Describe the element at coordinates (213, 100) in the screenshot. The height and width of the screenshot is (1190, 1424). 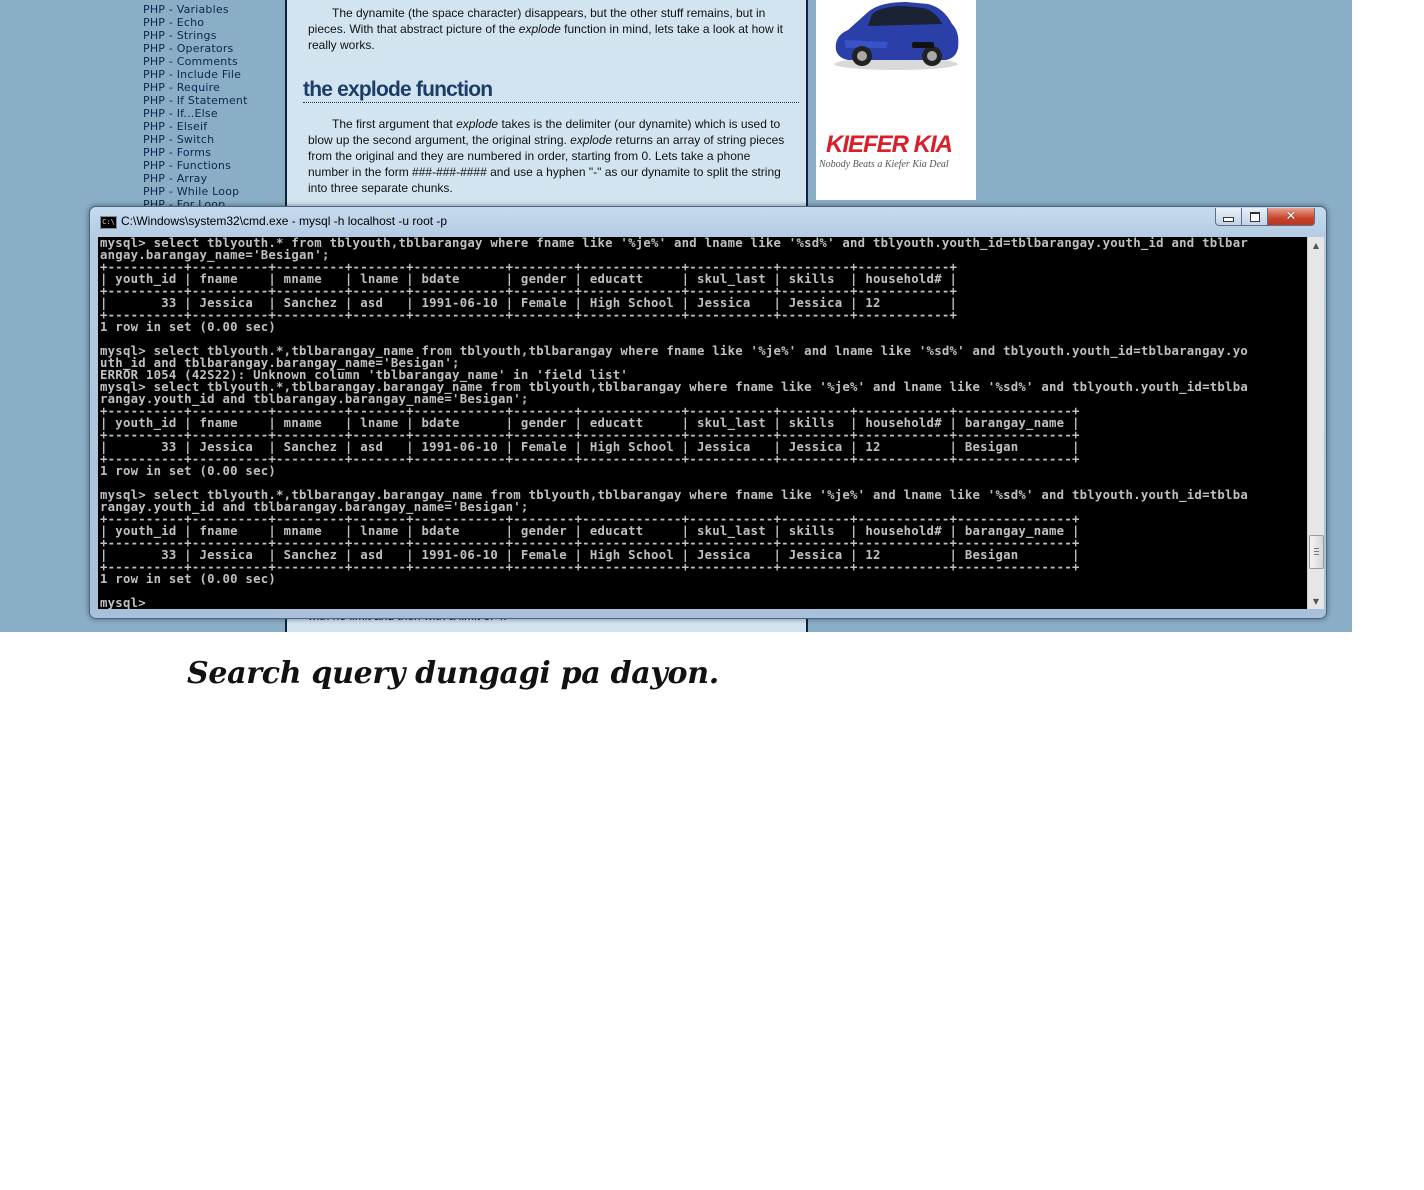
I see `sidebar-nav-link: PHP - If Statement` at that location.